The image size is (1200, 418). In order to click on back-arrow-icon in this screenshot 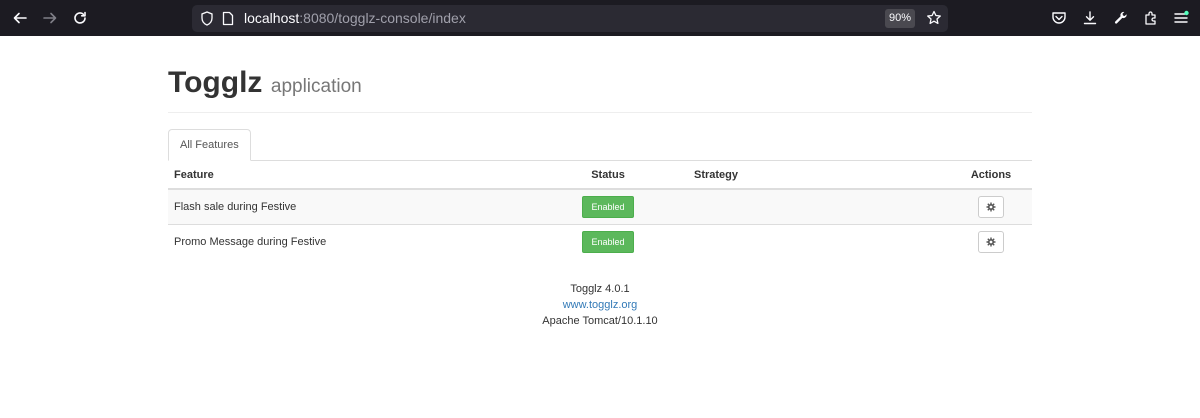, I will do `click(20, 18)`.